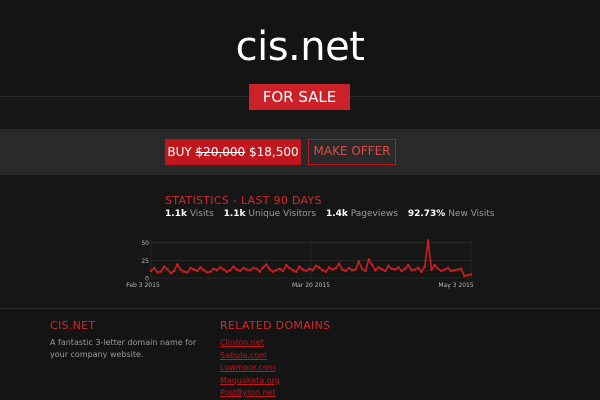 This screenshot has height=400, width=600. I want to click on y-tick-label: 25, so click(145, 261).